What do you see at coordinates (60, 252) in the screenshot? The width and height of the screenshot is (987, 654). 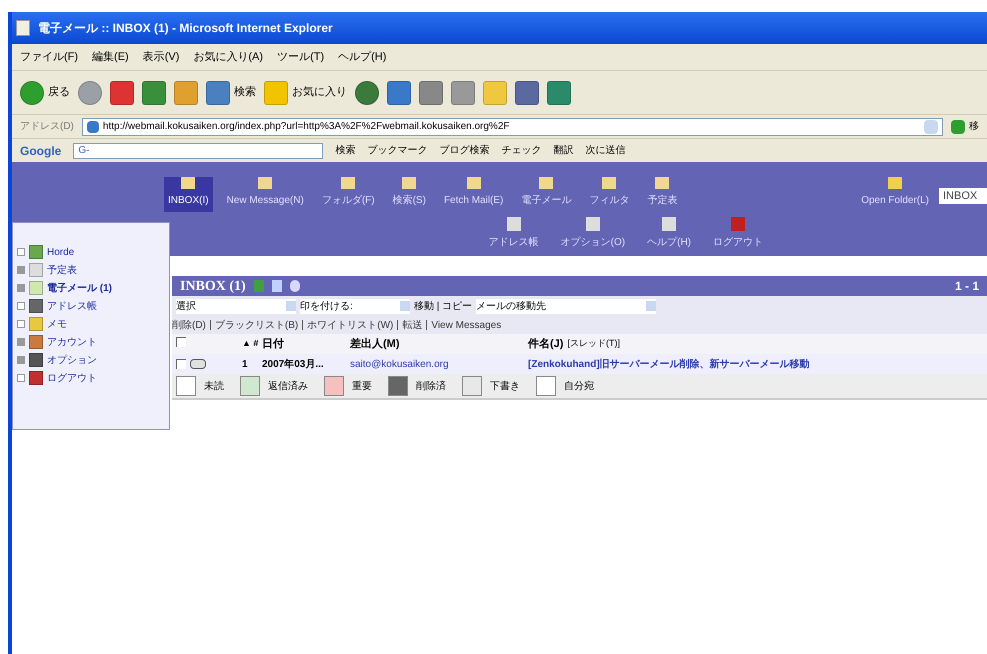 I see `sidebar-item: Horde` at bounding box center [60, 252].